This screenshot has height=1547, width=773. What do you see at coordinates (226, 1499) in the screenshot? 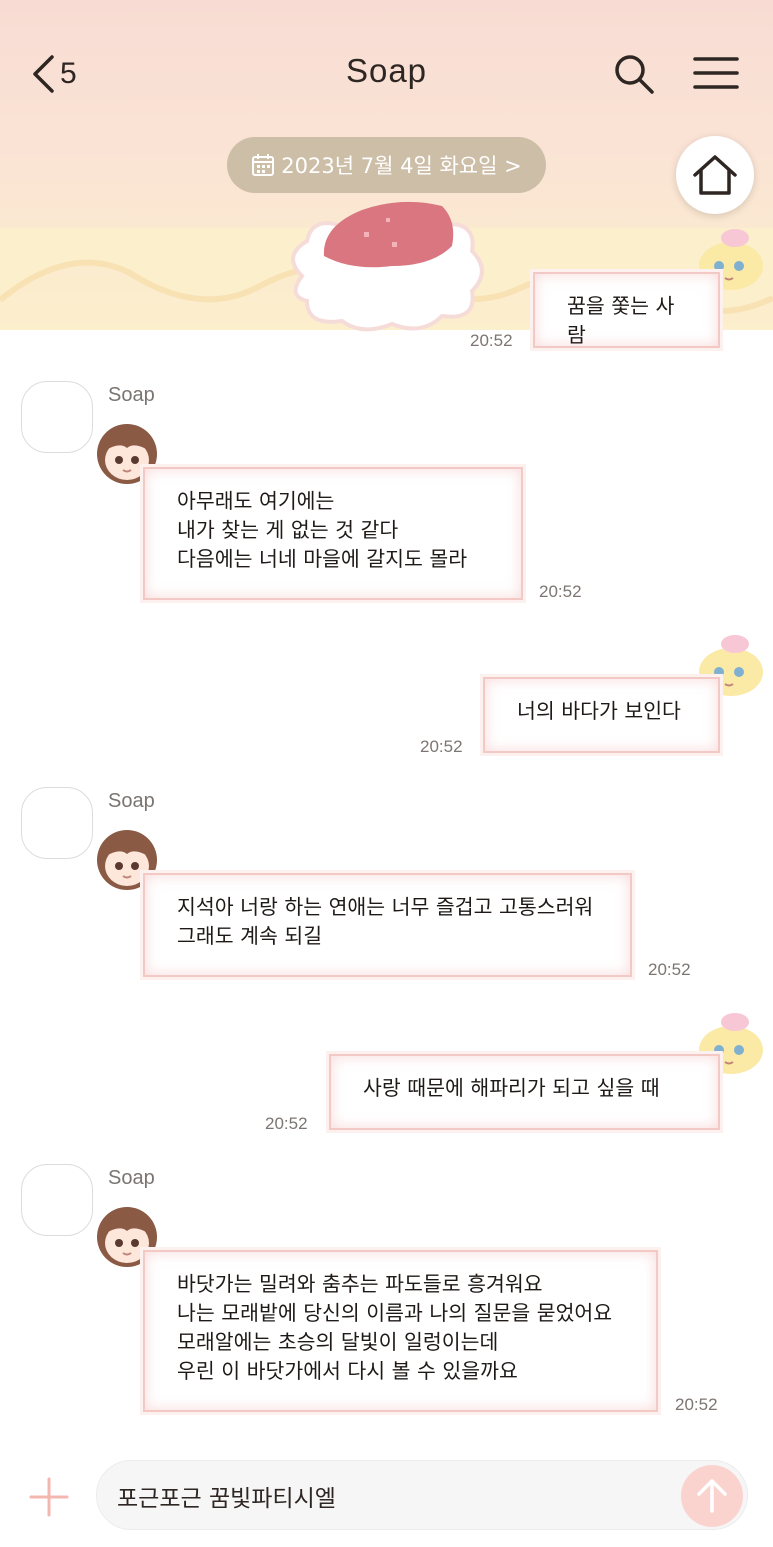
I see `message-input-text: 포근포근 꿈빛파티시엘` at bounding box center [226, 1499].